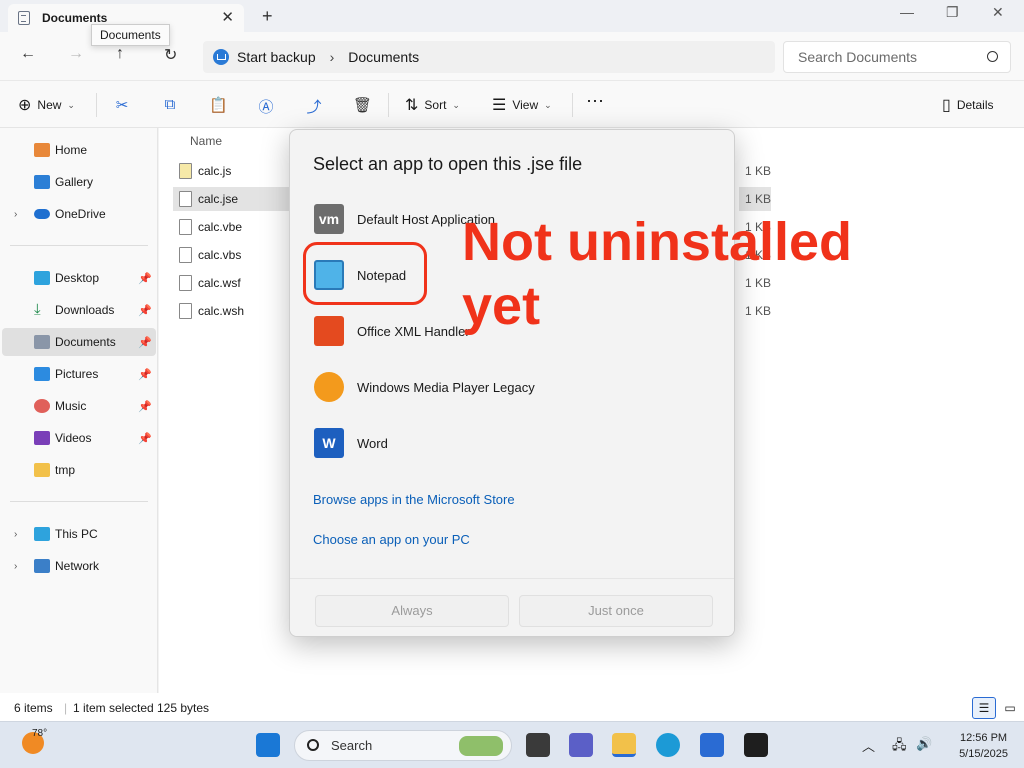 The width and height of the screenshot is (1024, 768). Describe the element at coordinates (525, 105) in the screenshot. I see `view-label: View` at that location.